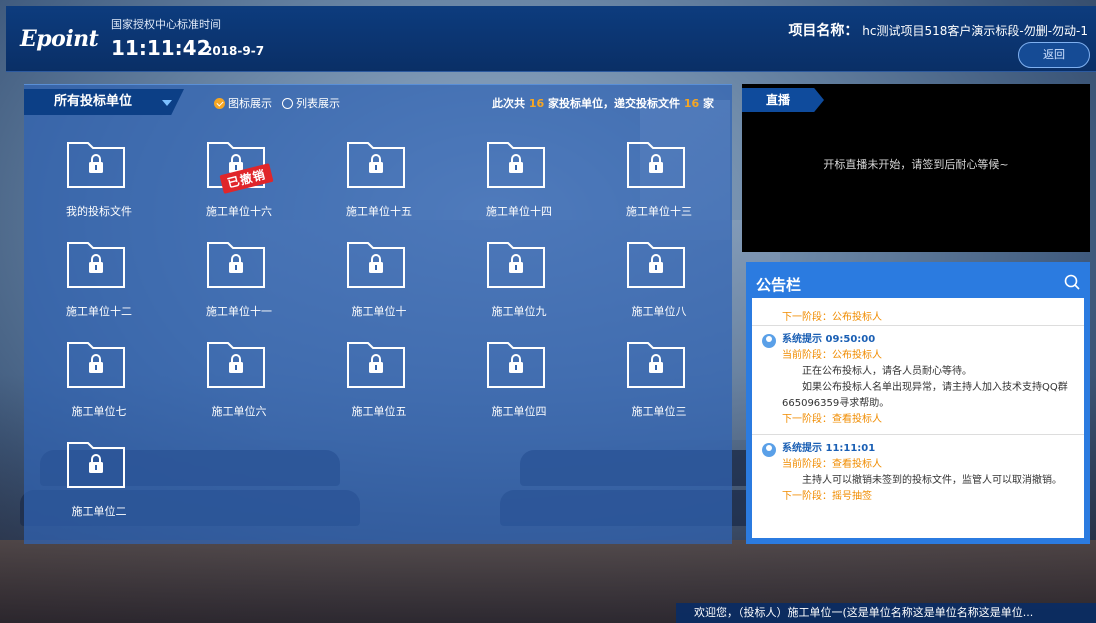 The width and height of the screenshot is (1096, 623). Describe the element at coordinates (659, 411) in the screenshot. I see `folder-label: 施工单位三` at that location.